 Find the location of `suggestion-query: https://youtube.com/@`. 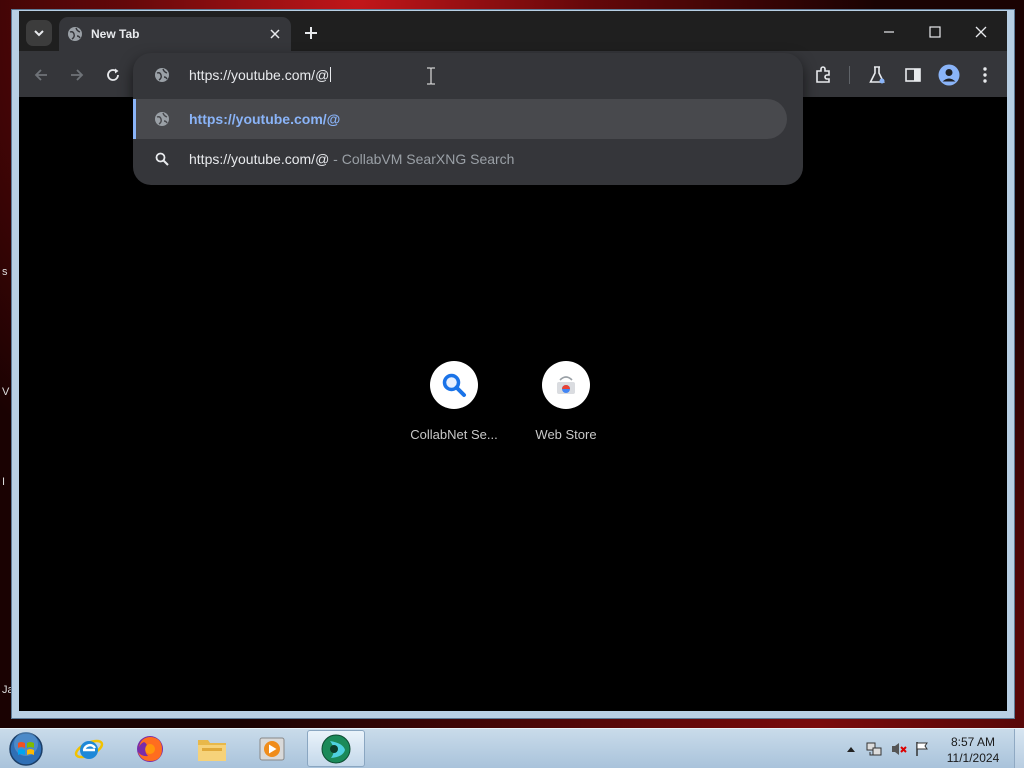

suggestion-query: https://youtube.com/@ is located at coordinates (259, 159).